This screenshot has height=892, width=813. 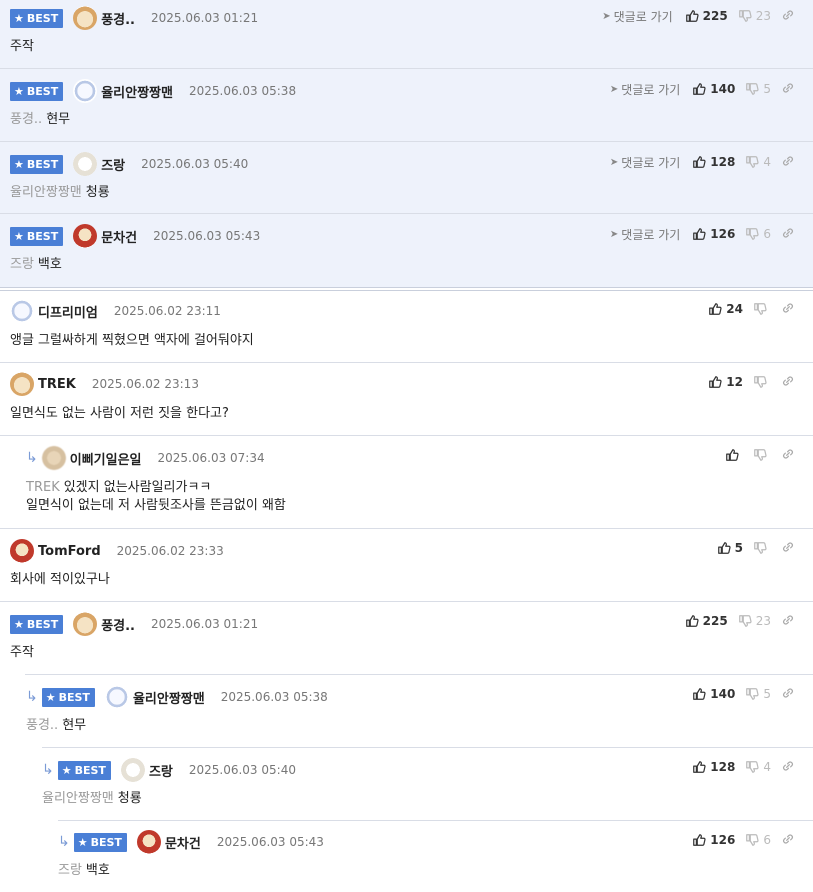 I want to click on comment-header: ★ BEST 율리안짱짱맨 2025.06.03 05:38, so click(x=153, y=91).